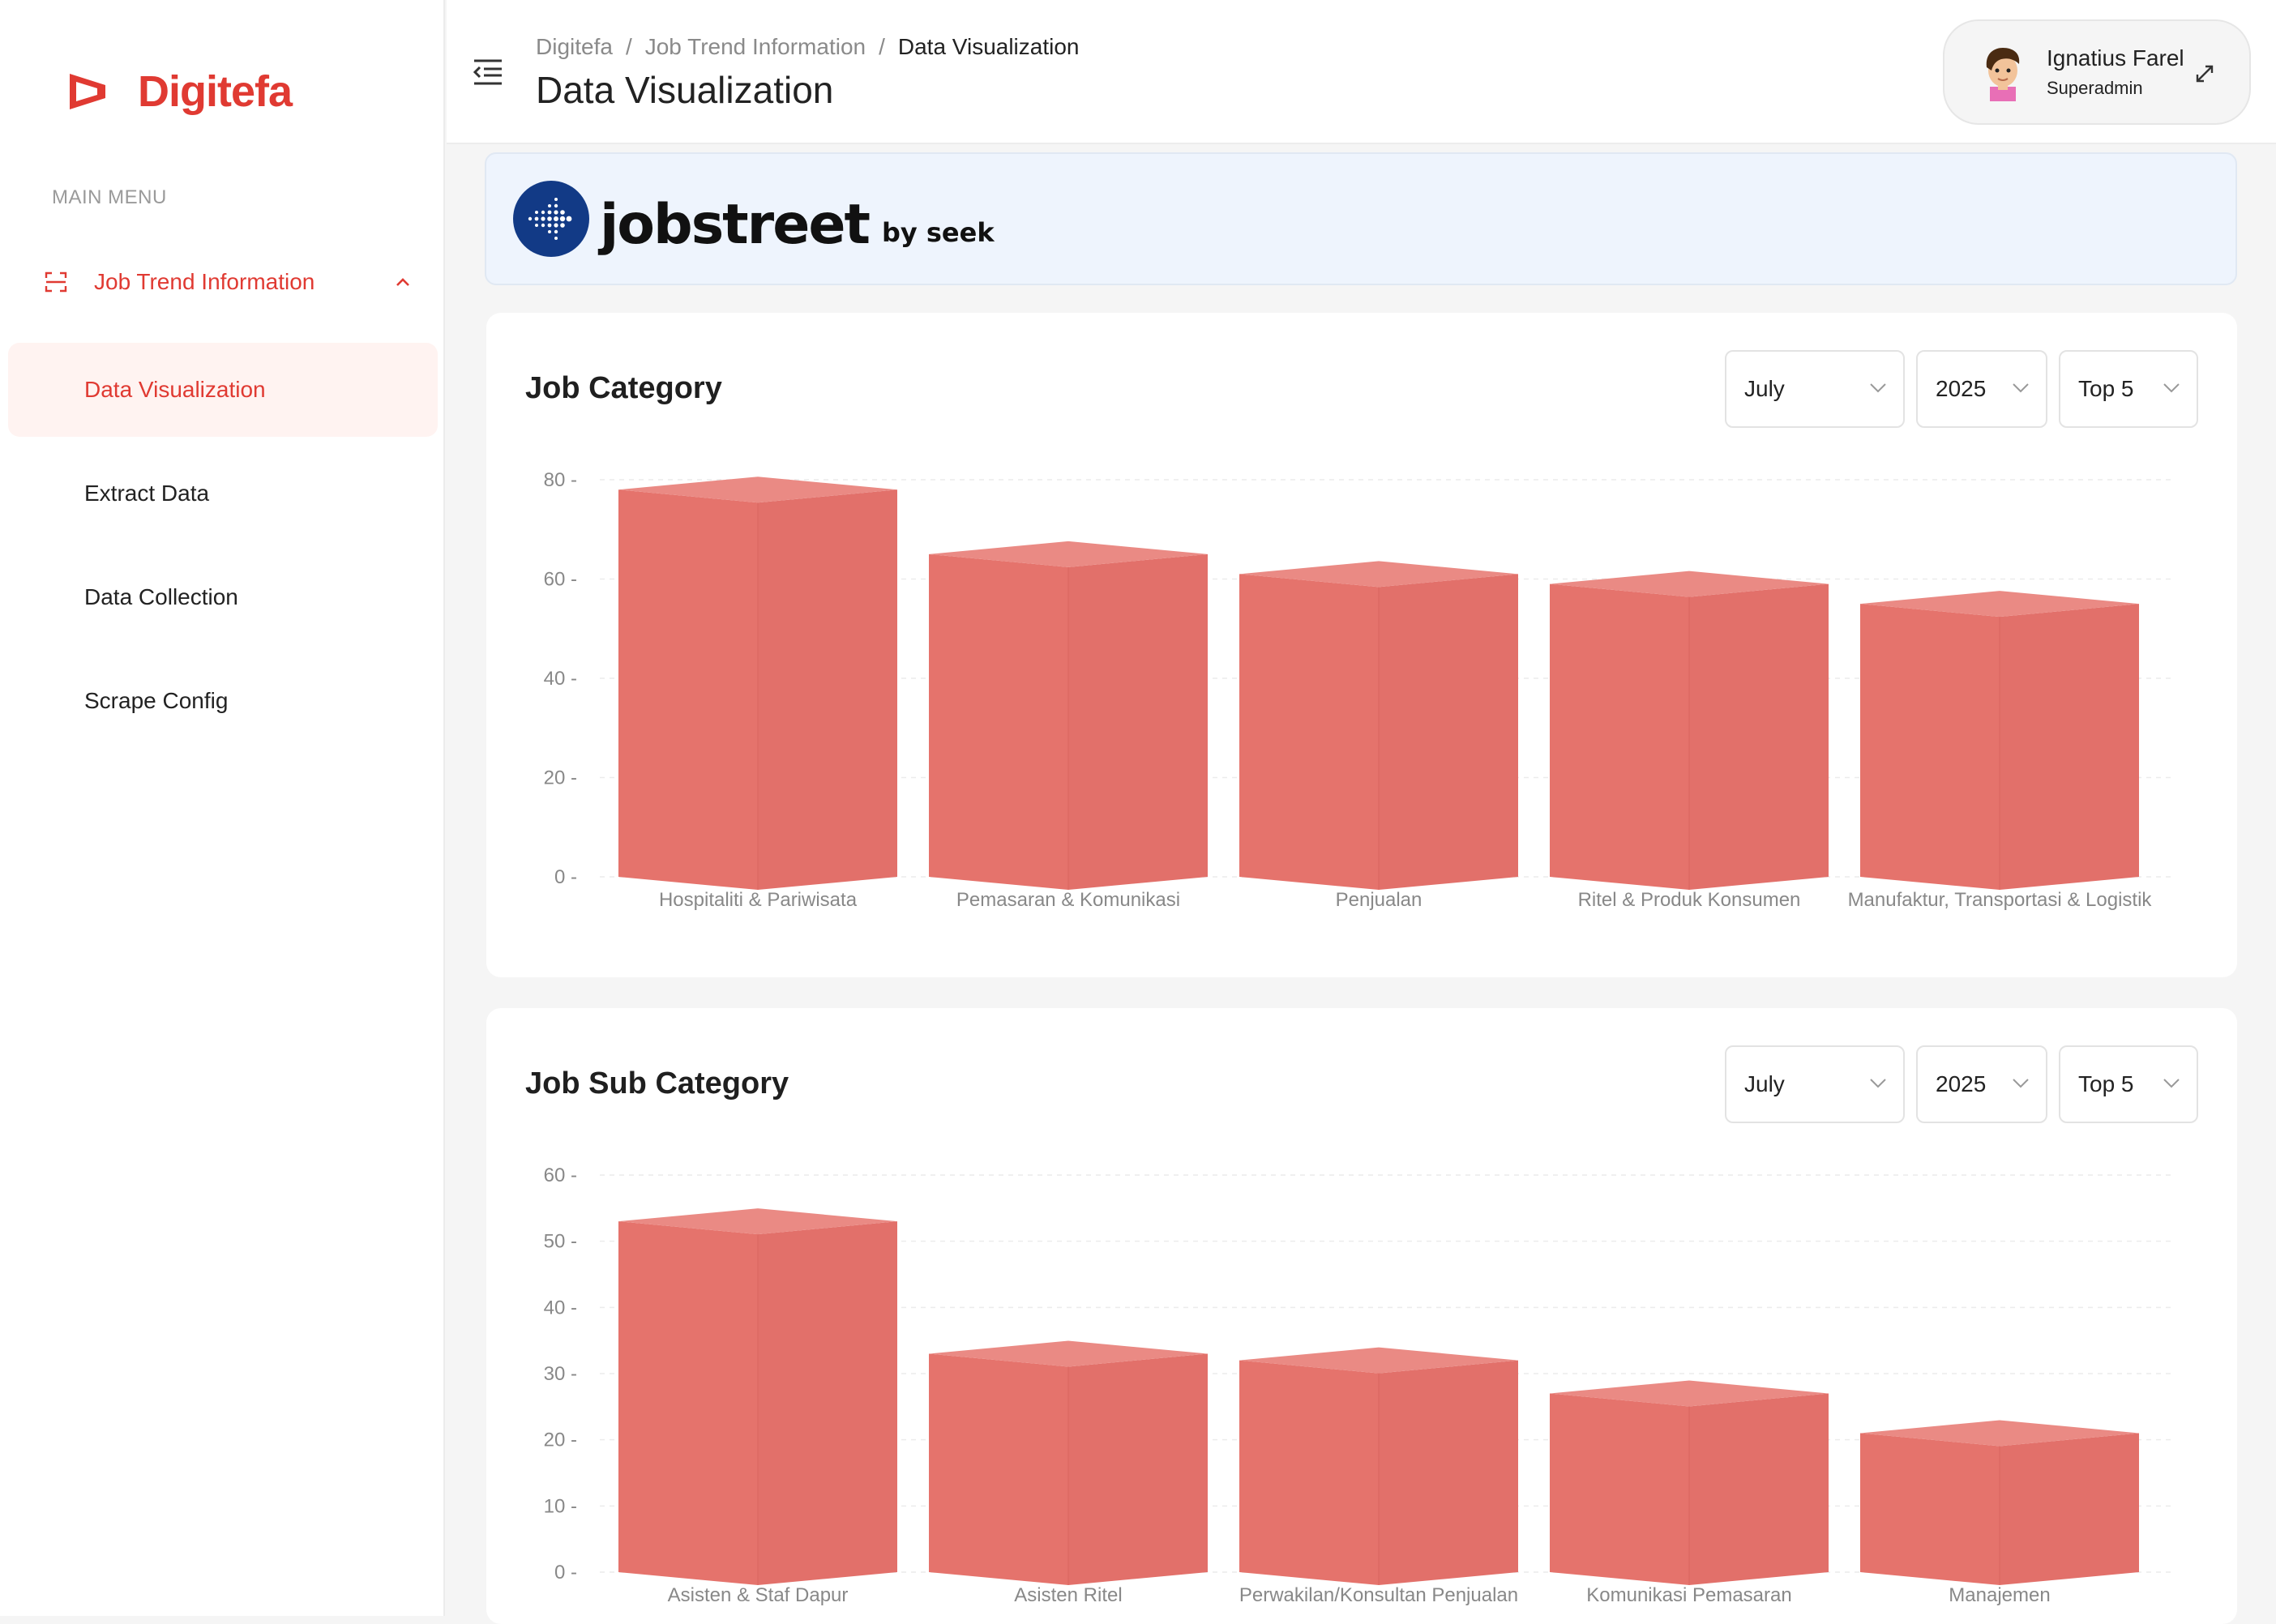  I want to click on sidebar-item-data-collection: Data Collection, so click(223, 597).